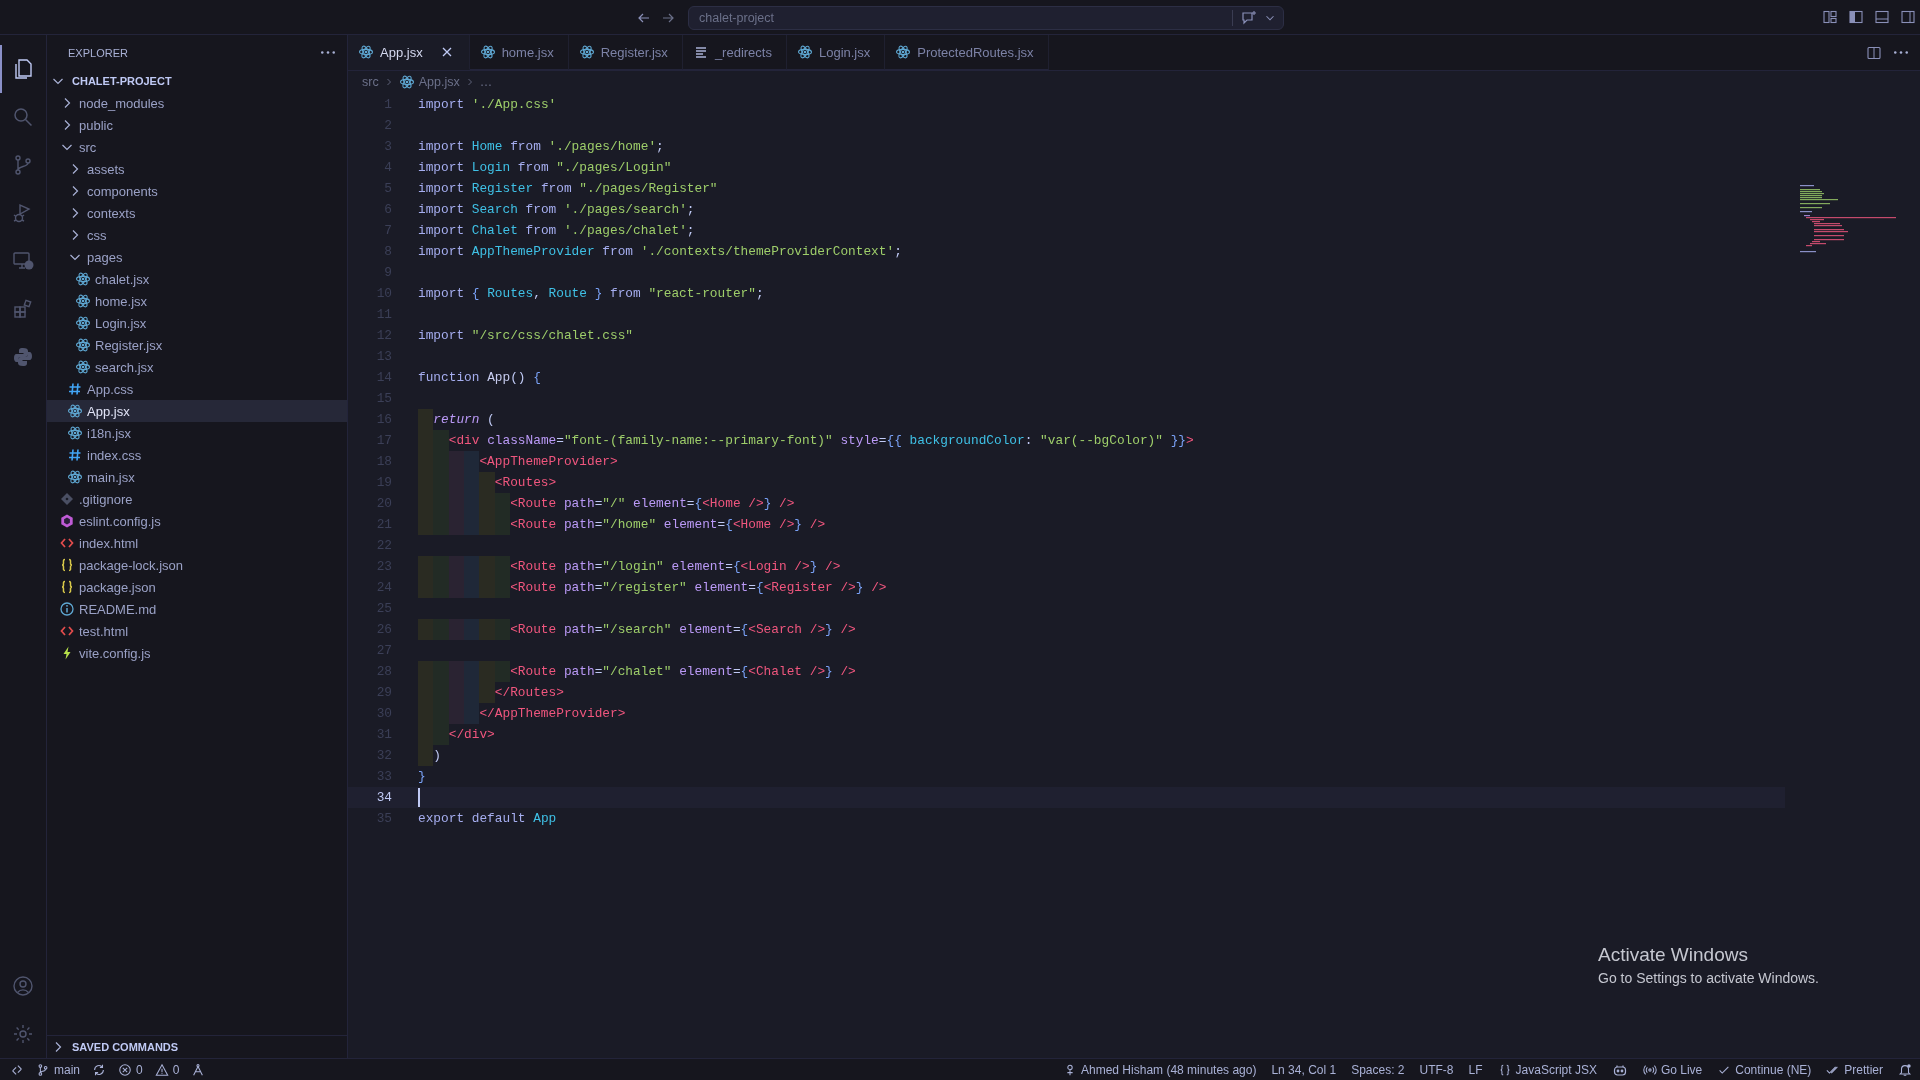 The width and height of the screenshot is (1920, 1080). Describe the element at coordinates (197, 257) in the screenshot. I see `folder-item: pages` at that location.